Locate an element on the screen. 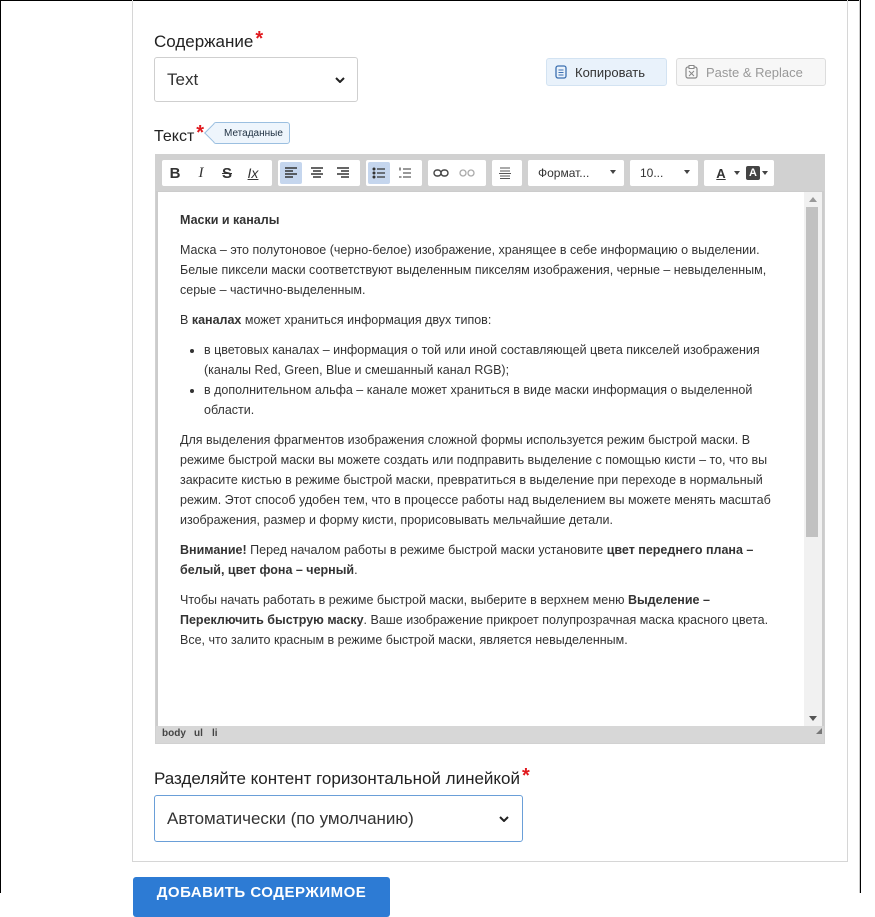 This screenshot has height=917, width=875. link-icon is located at coordinates (441, 173).